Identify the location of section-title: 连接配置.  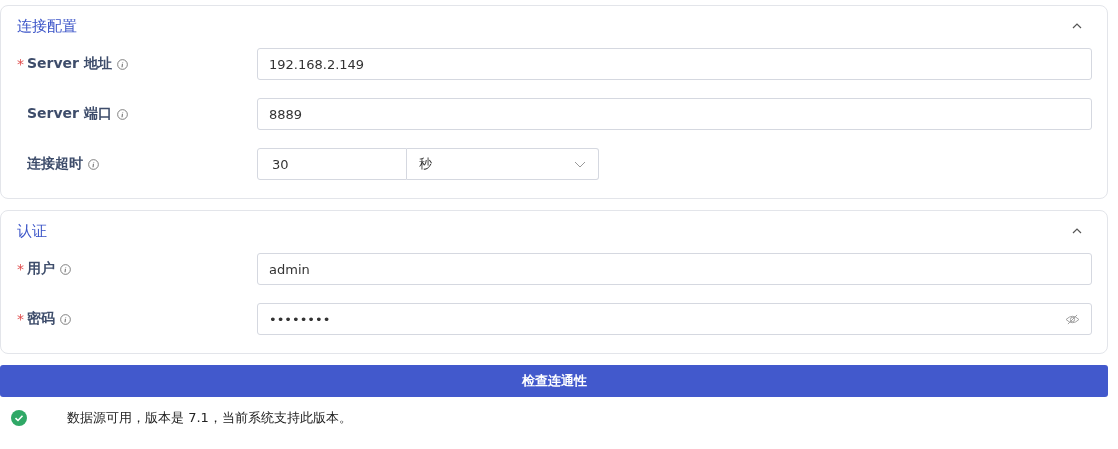
(47, 26).